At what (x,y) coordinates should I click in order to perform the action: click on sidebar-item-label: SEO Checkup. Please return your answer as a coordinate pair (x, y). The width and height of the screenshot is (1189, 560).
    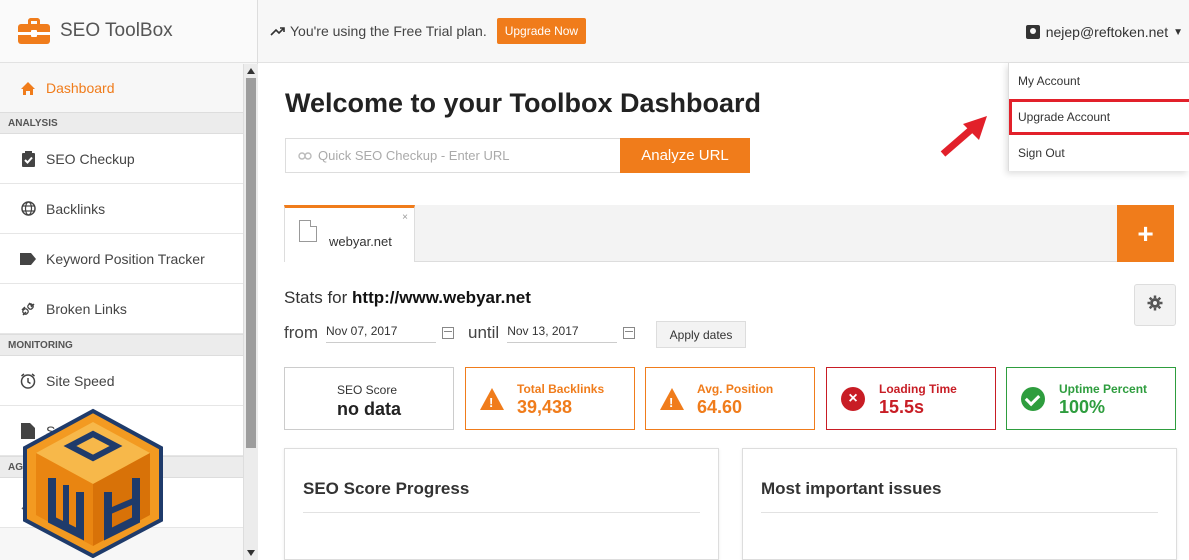
    Looking at the image, I should click on (90, 158).